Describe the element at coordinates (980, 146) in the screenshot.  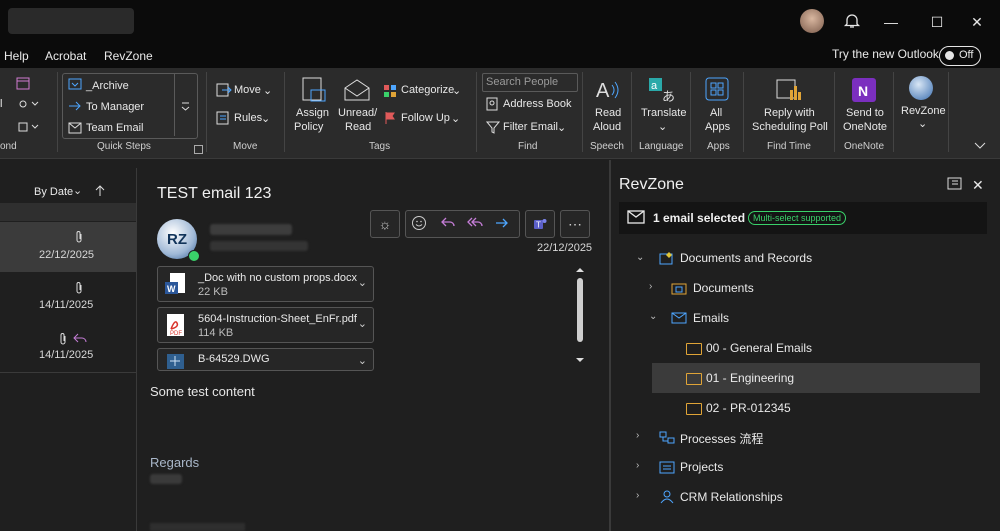
I see `ribbon-collapse-icon` at that location.